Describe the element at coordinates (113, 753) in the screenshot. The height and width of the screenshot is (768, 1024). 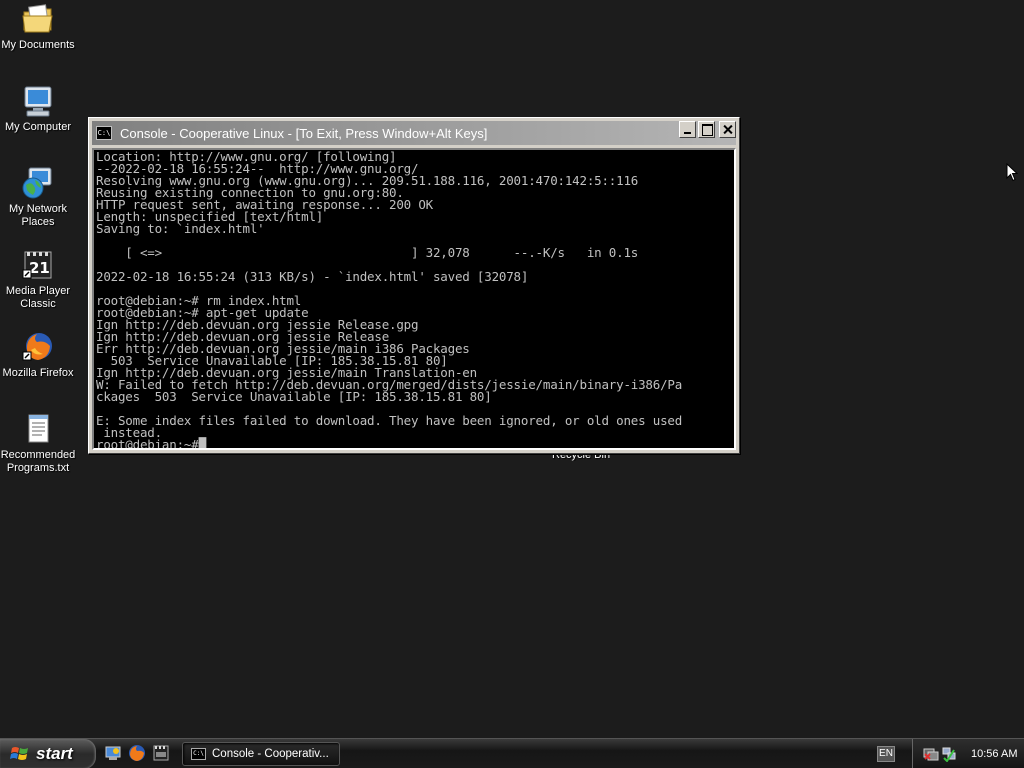
I see `show-desktop-icon` at that location.